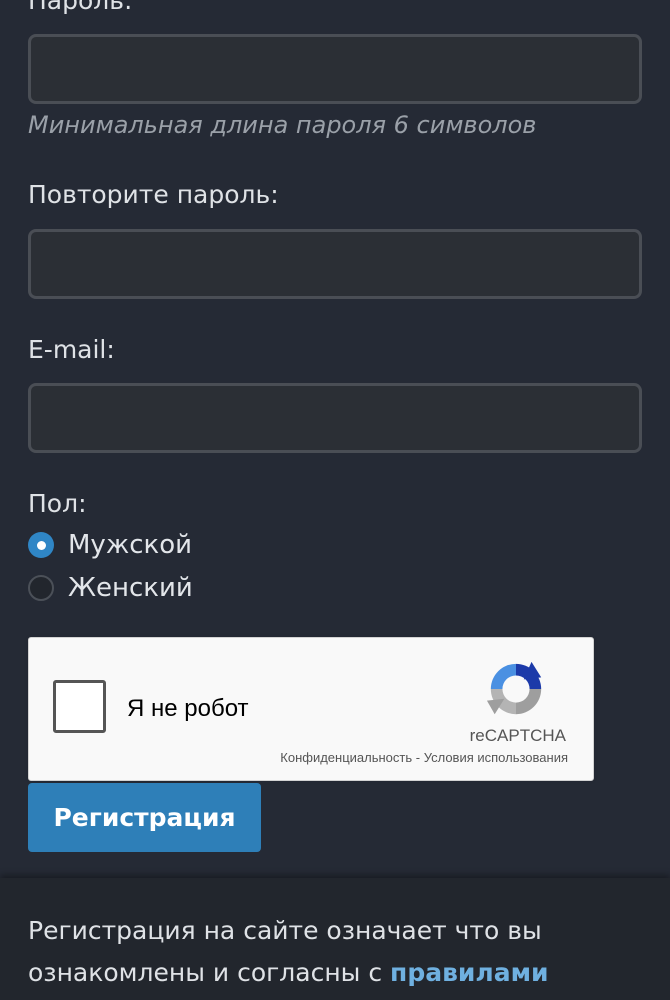 This screenshot has width=670, height=1000. What do you see at coordinates (130, 588) in the screenshot?
I see `gender-option-label: Женский` at bounding box center [130, 588].